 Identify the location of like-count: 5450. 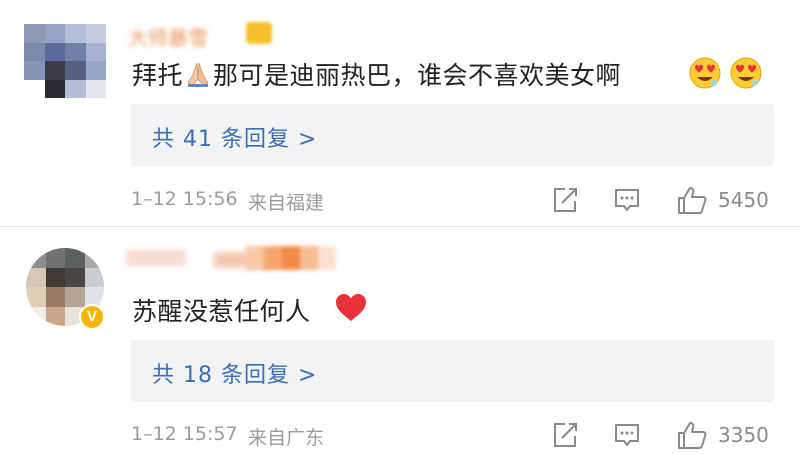
(743, 200).